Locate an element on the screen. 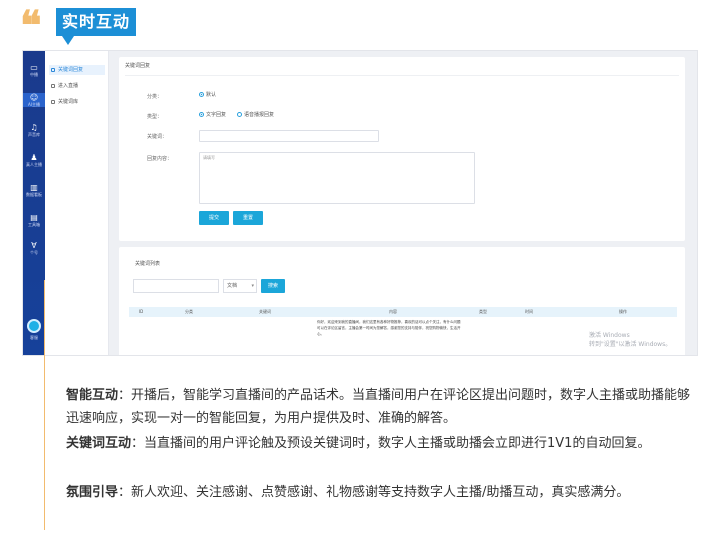 Image resolution: width=714 pixels, height=551 pixels. divider is located at coordinates (402, 75).